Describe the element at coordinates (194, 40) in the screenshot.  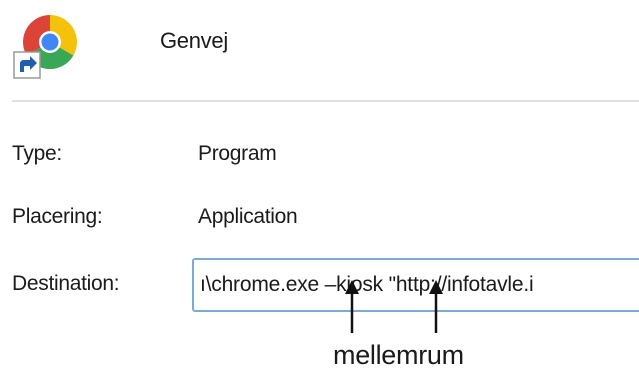
I see `shortcut-name: Genvej` at that location.